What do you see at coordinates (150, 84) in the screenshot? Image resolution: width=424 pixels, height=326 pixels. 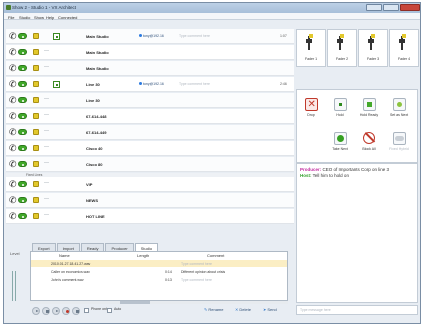 I see `line-row: ✆ Line 30 tony@192.16 Type comment here 2:46` at bounding box center [150, 84].